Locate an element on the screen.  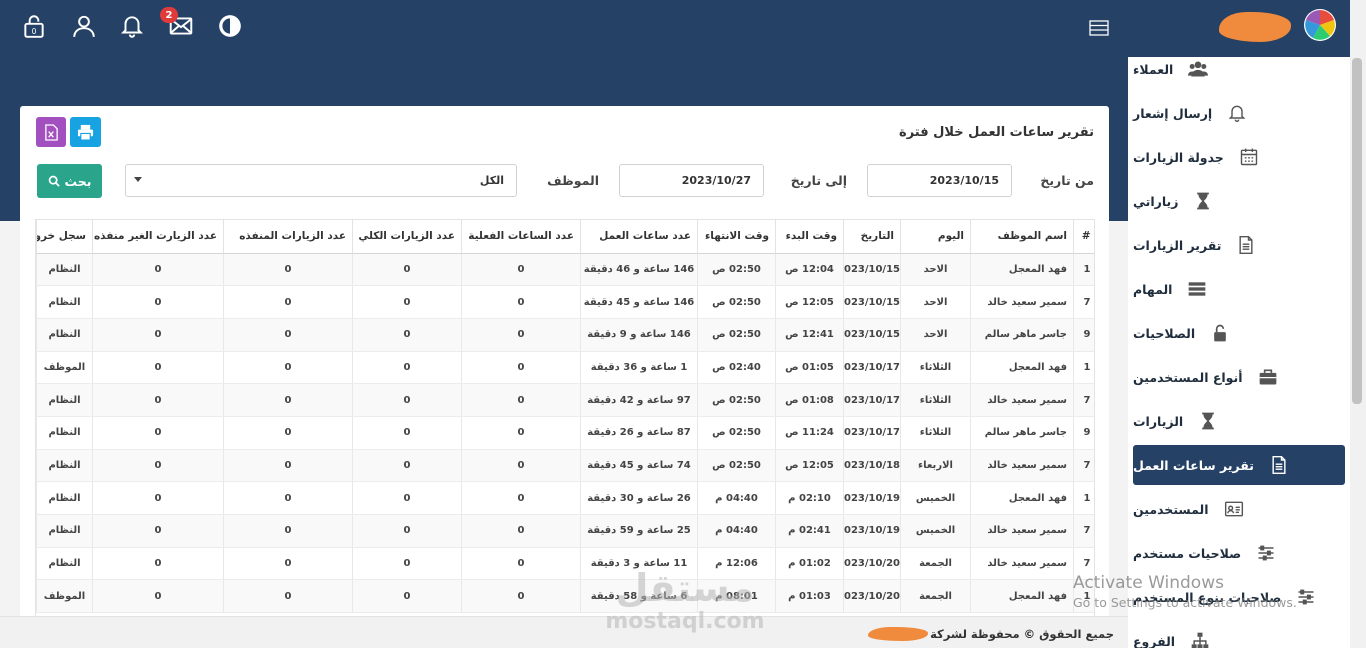
menu-toggle-icon is located at coordinates (1099, 28).